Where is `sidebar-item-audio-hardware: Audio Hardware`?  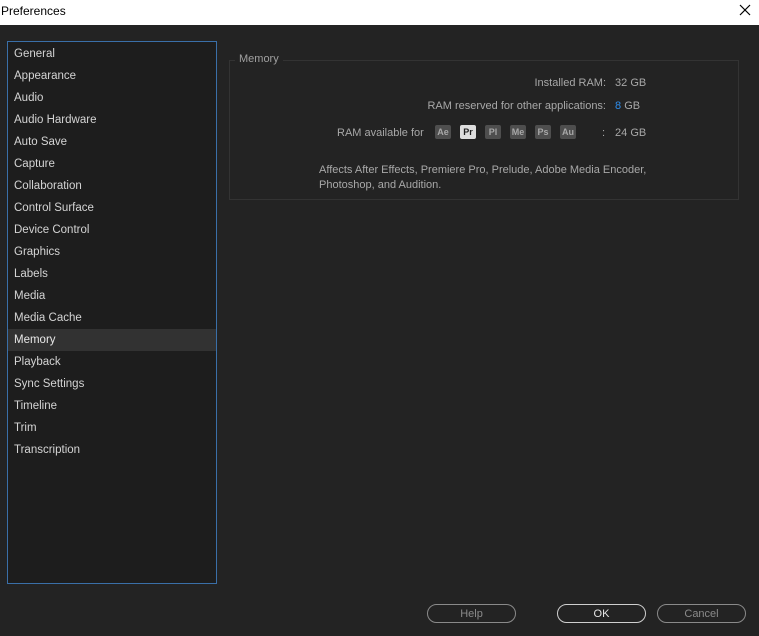
sidebar-item-audio-hardware: Audio Hardware is located at coordinates (112, 120).